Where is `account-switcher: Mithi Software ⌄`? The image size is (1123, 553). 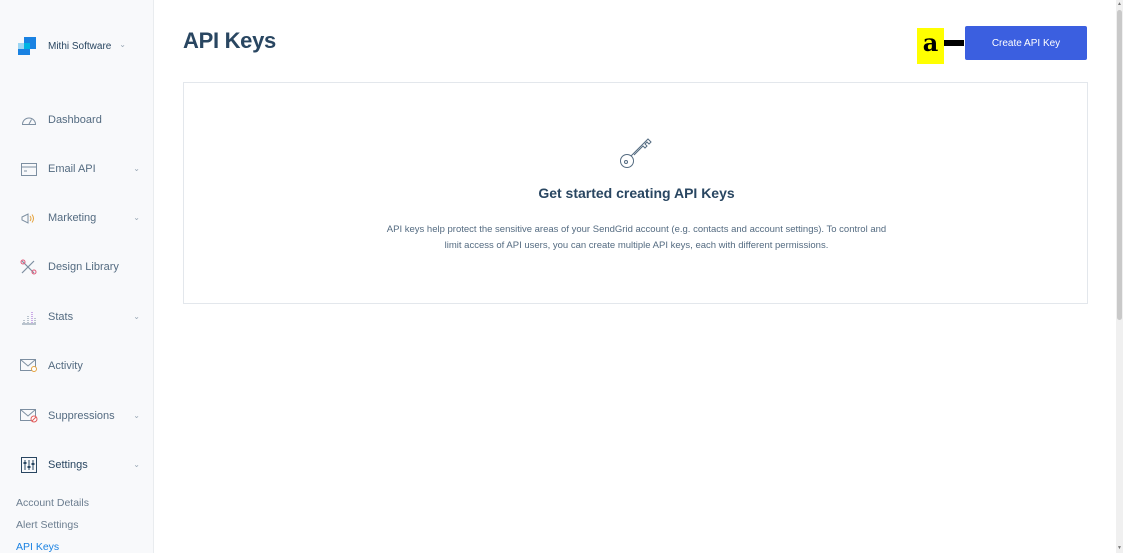
account-switcher: Mithi Software ⌄ is located at coordinates (77, 46).